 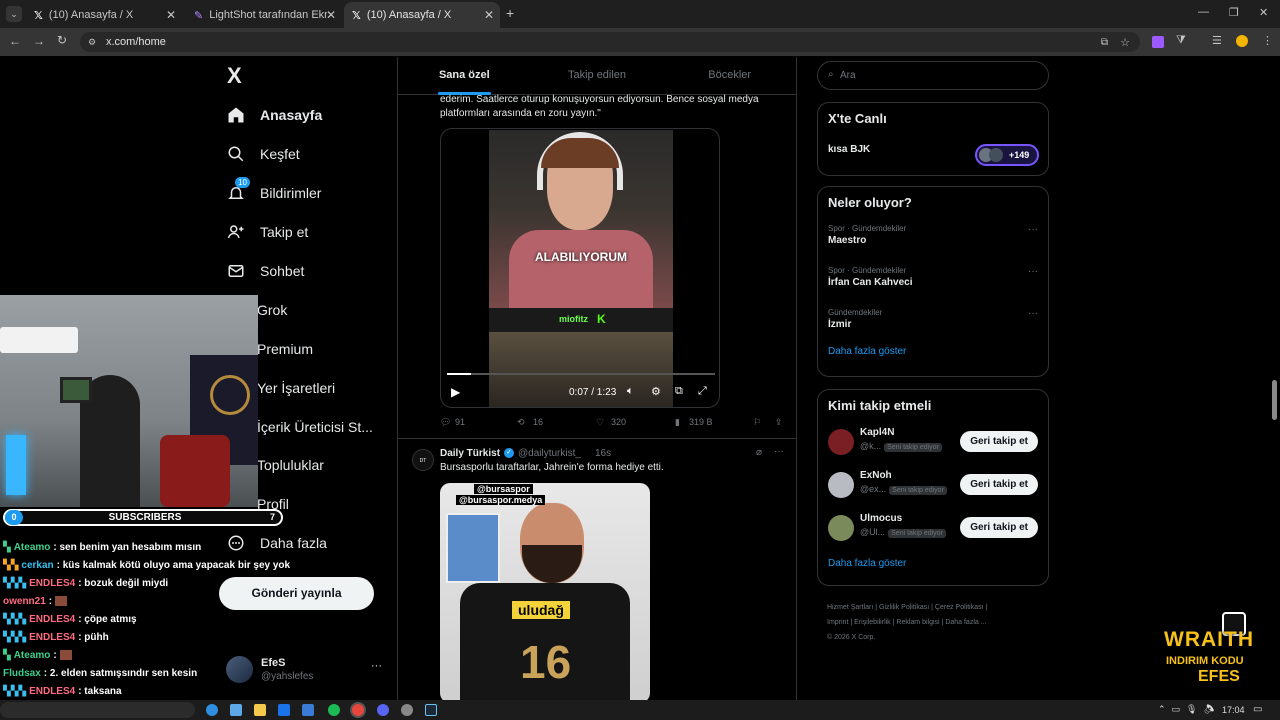 What do you see at coordinates (759, 452) in the screenshot?
I see `grok-post-icon: ⌀` at bounding box center [759, 452].